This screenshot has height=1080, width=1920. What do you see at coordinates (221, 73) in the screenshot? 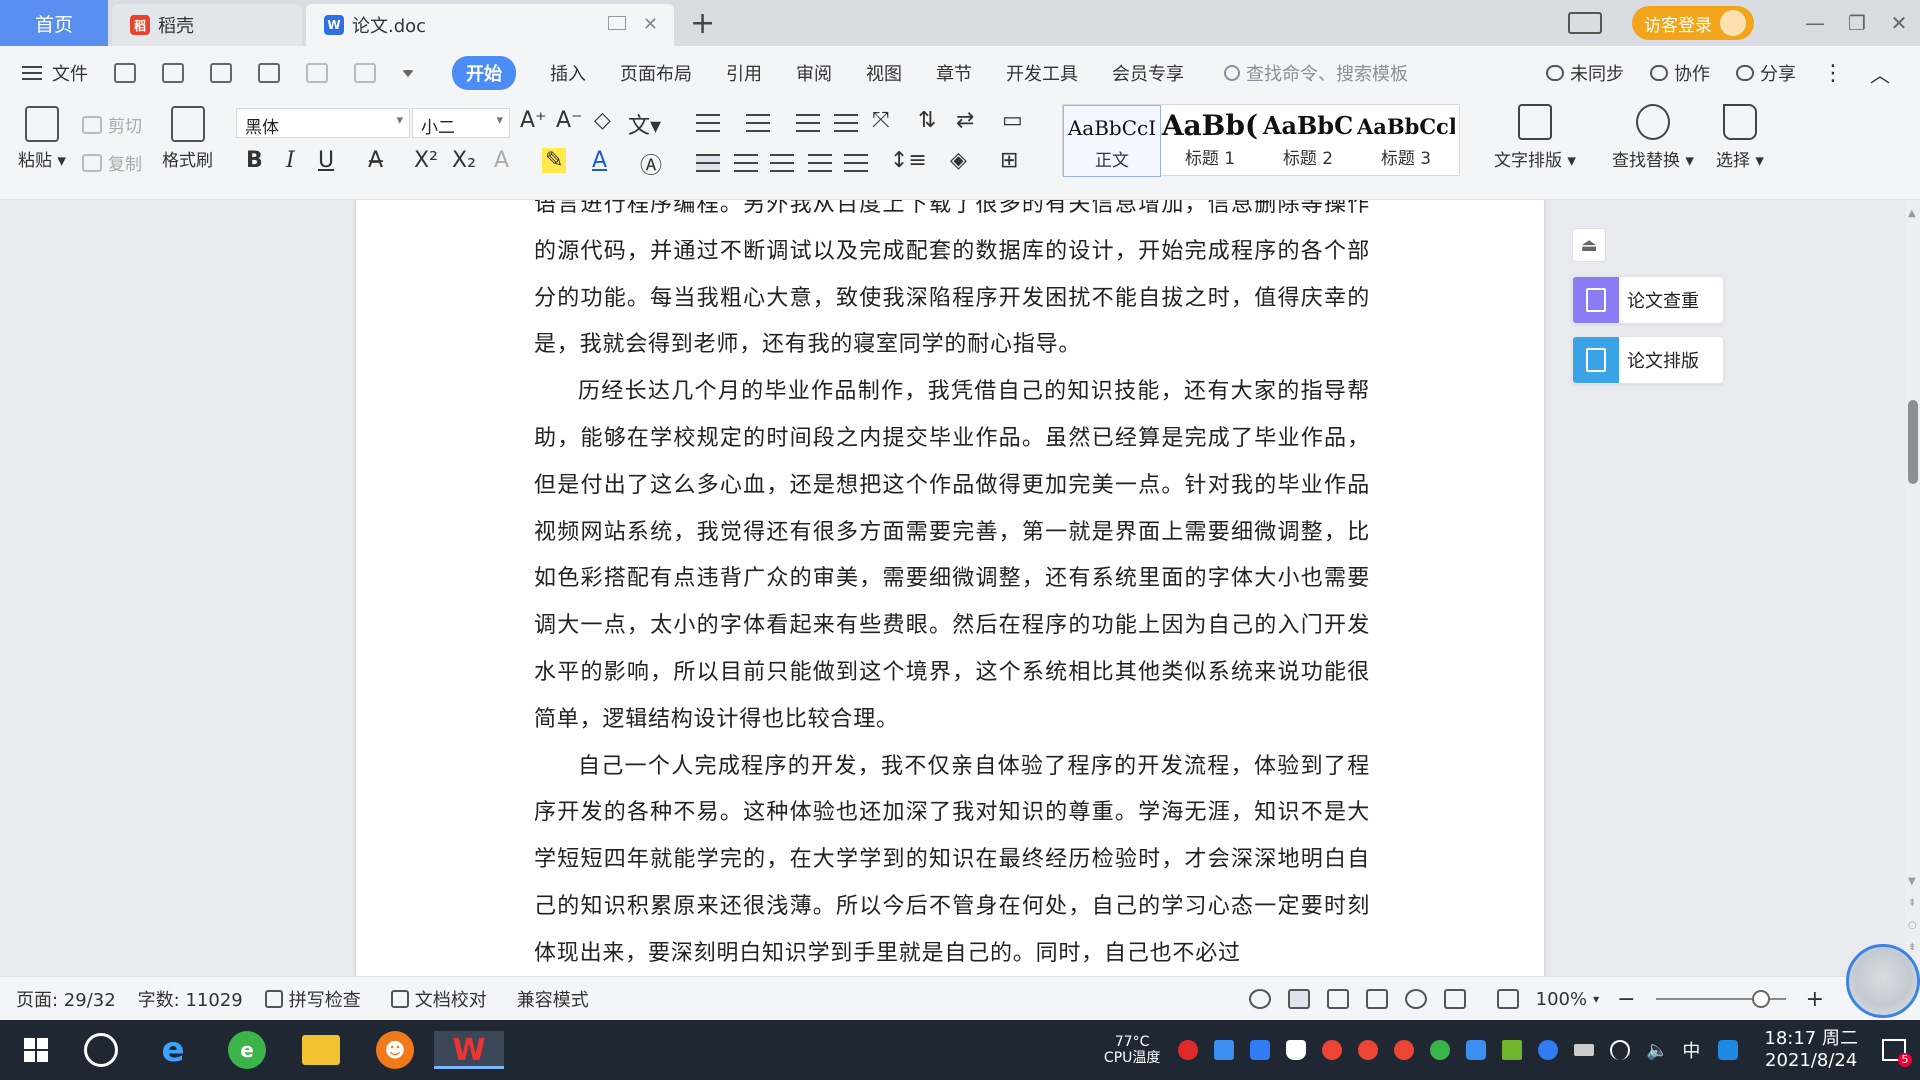
I see `print-icon` at bounding box center [221, 73].